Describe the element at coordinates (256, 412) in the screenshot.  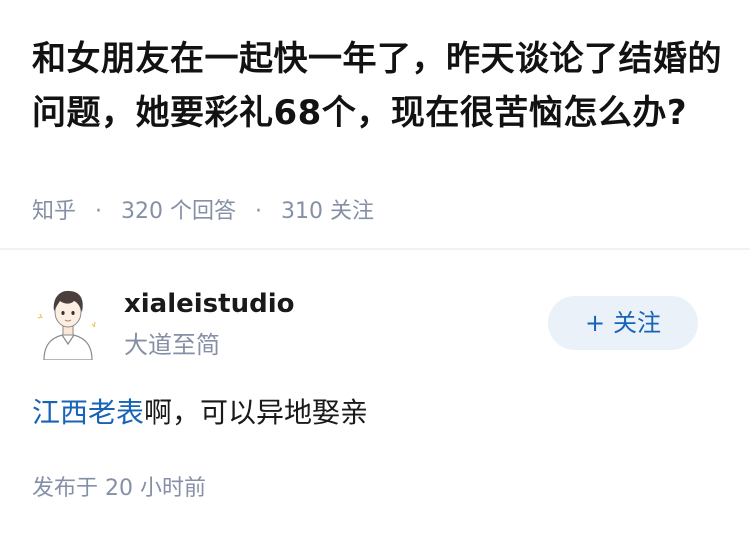
I see `answer-body-text: 啊，可以异地娶亲` at that location.